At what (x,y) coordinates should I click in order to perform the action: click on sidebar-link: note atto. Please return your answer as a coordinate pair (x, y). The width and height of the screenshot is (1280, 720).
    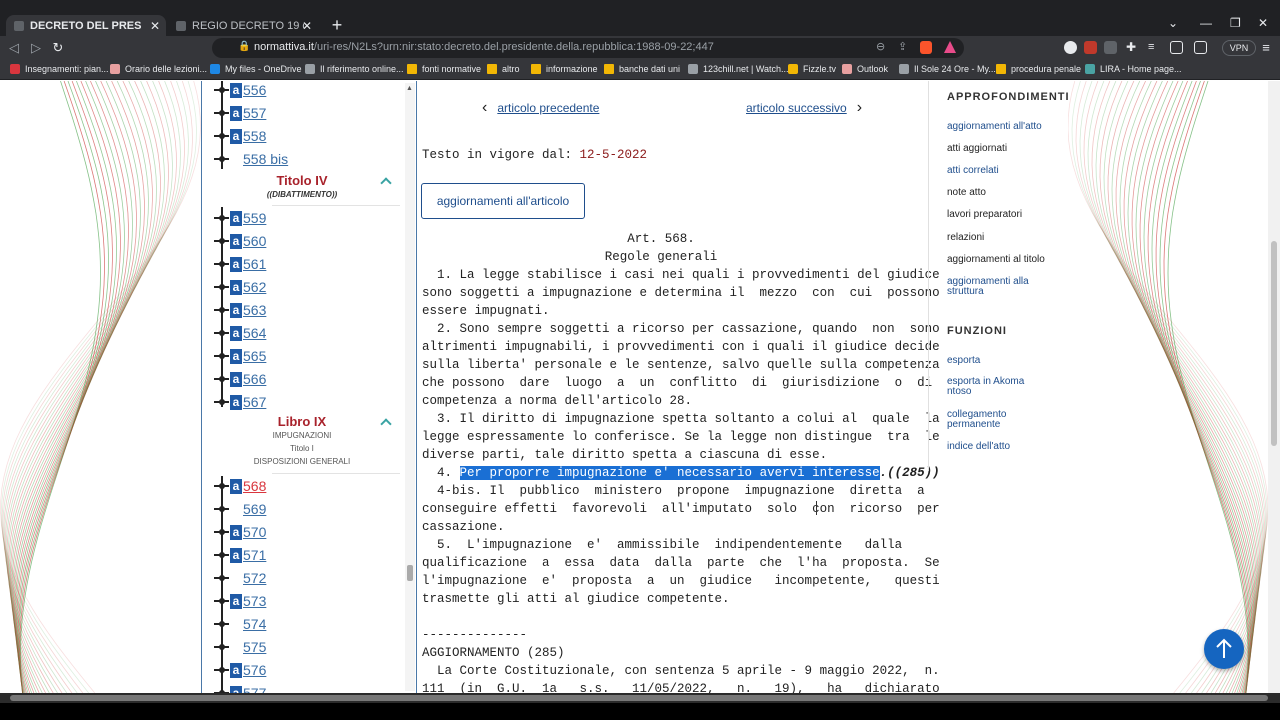
    Looking at the image, I should click on (997, 193).